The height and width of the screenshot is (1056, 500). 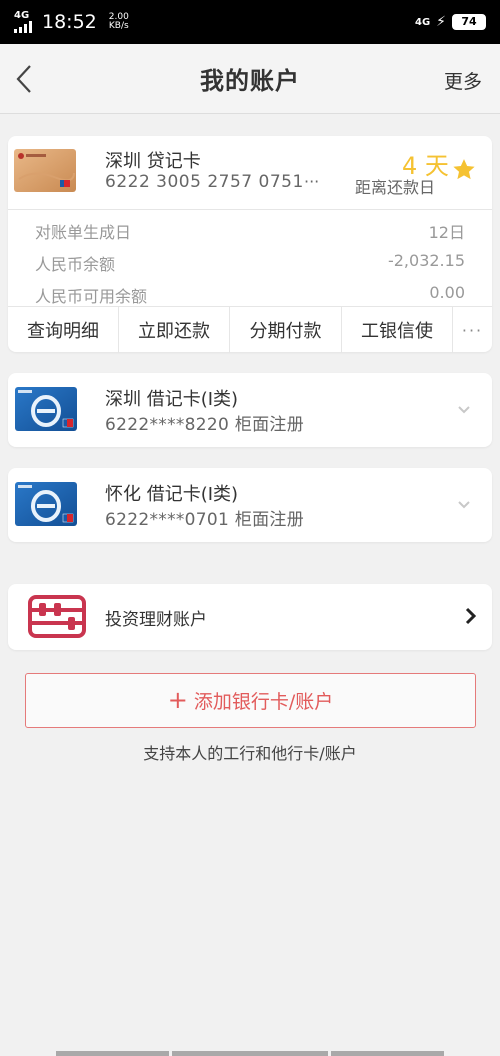 What do you see at coordinates (469, 22) in the screenshot?
I see `battery-icon: 74` at bounding box center [469, 22].